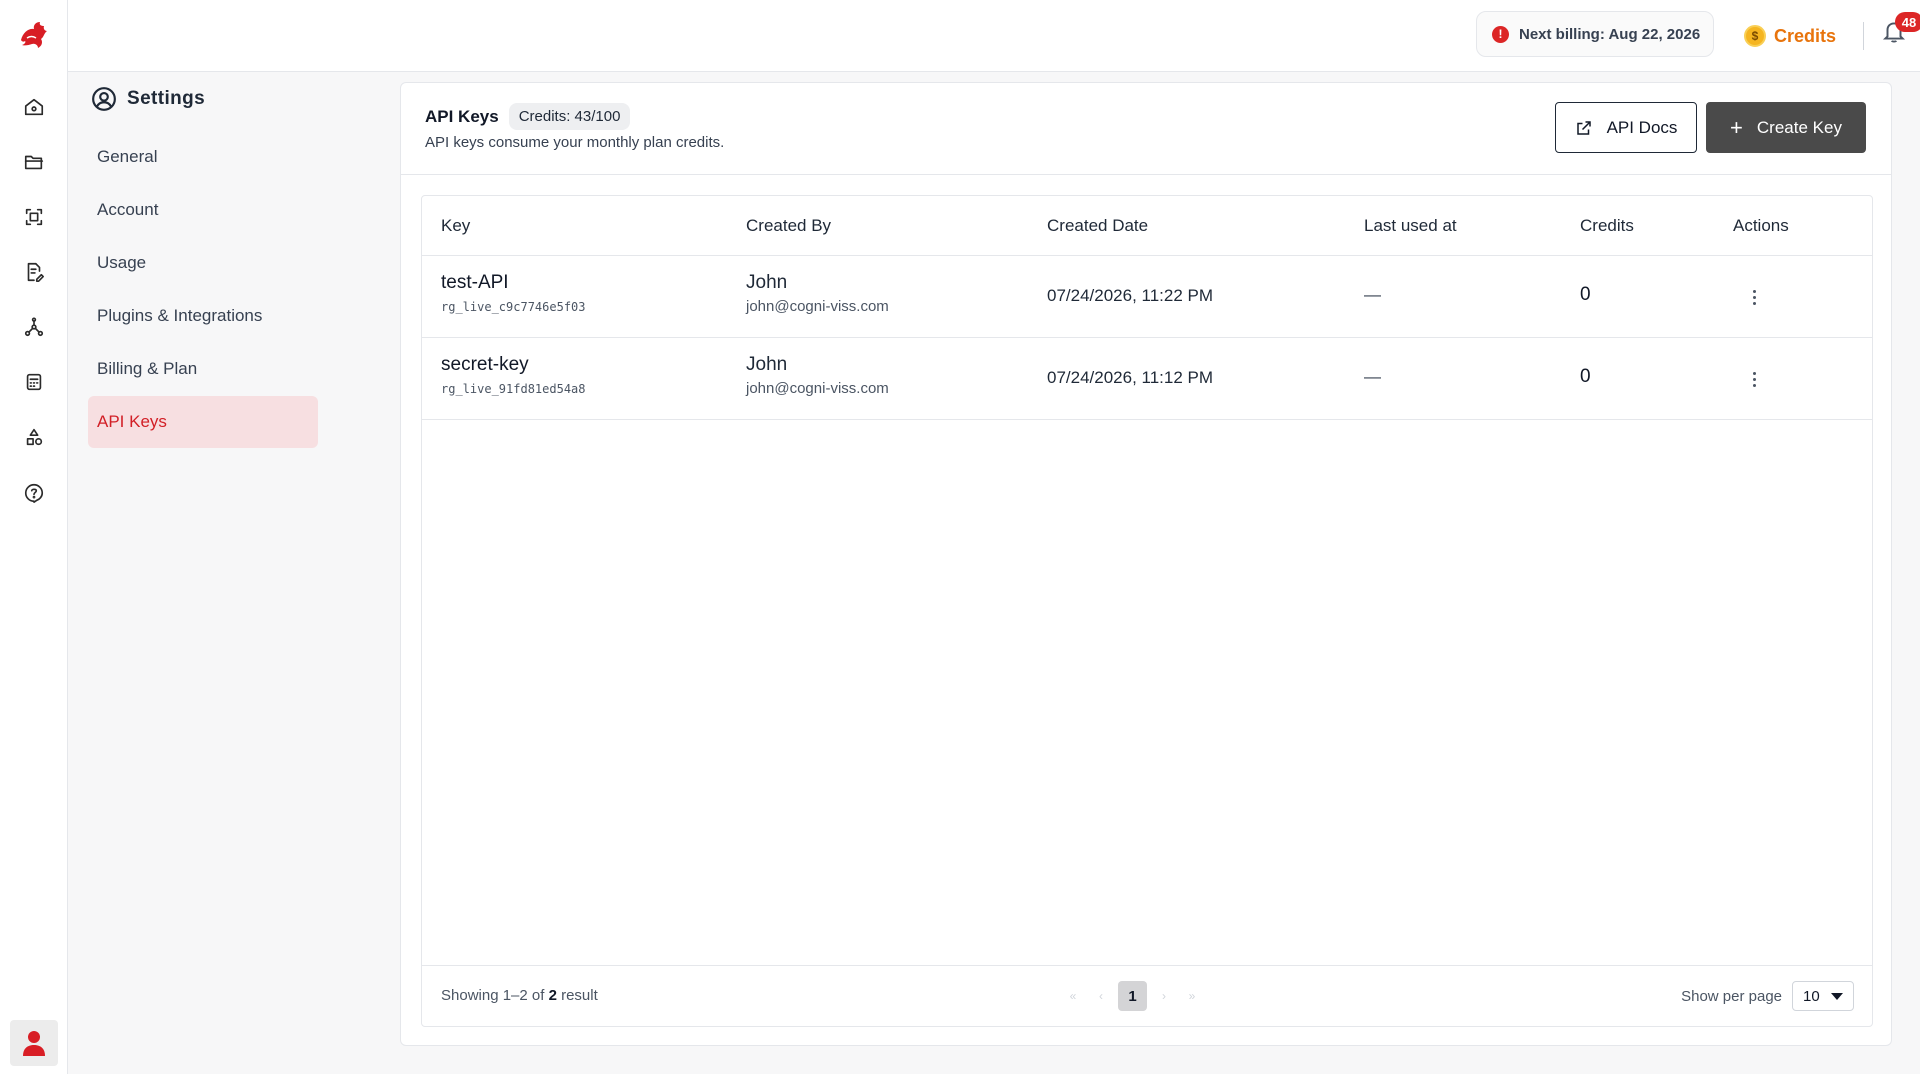 This screenshot has width=1920, height=1074. I want to click on menu-item-label: Plugins & Integrations, so click(180, 315).